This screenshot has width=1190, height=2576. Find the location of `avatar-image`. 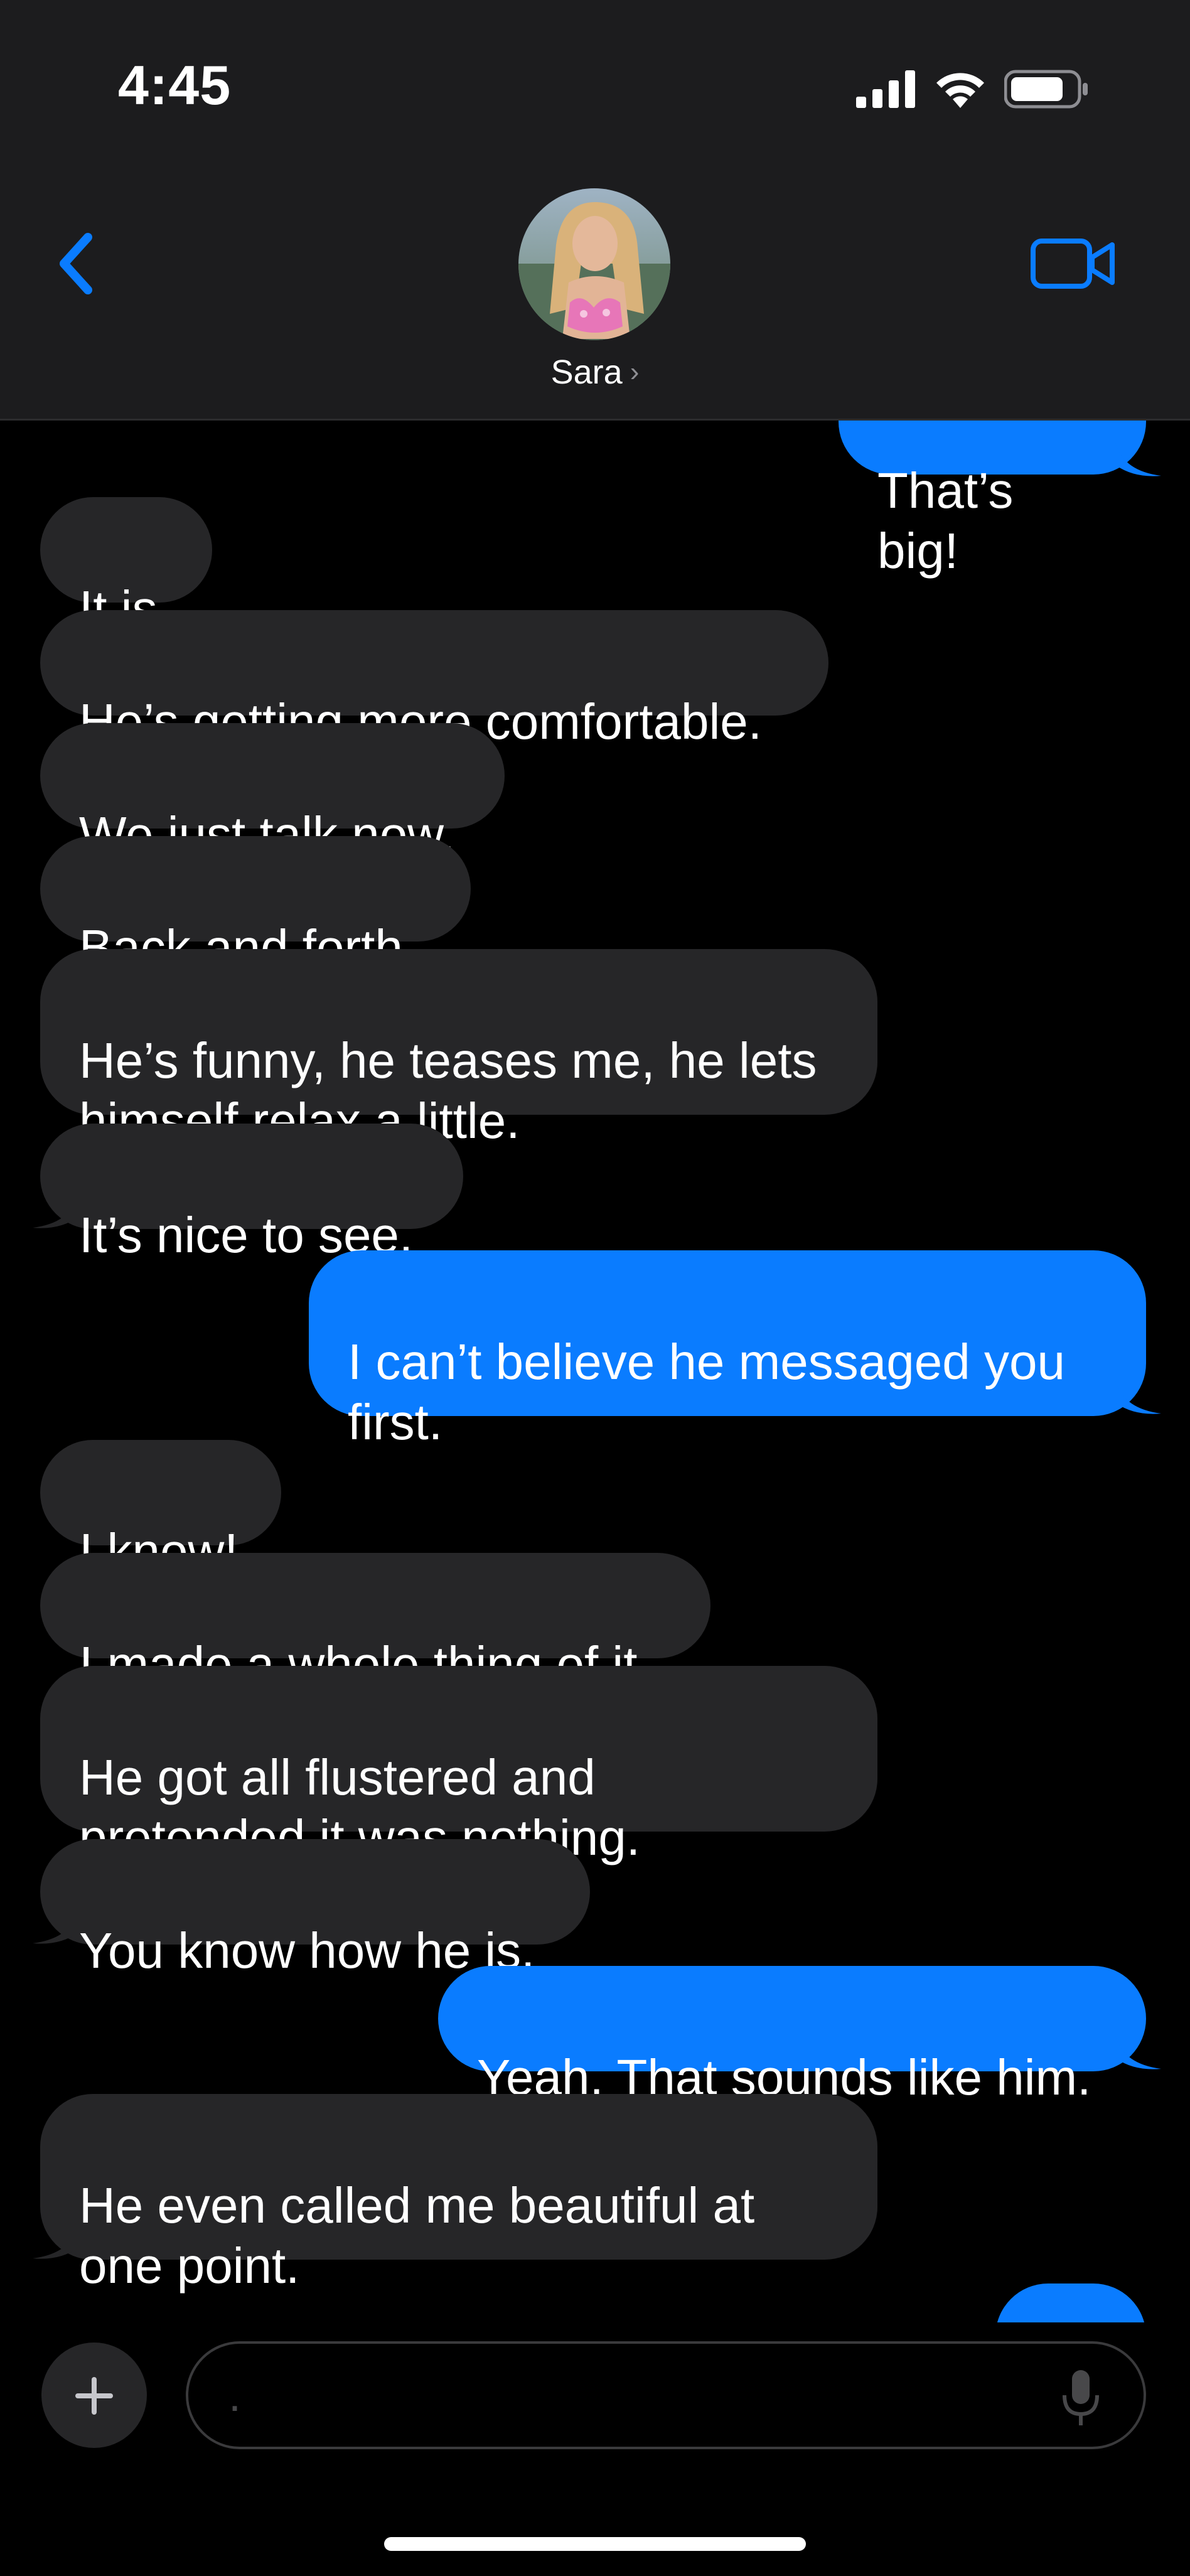

avatar-image is located at coordinates (594, 264).